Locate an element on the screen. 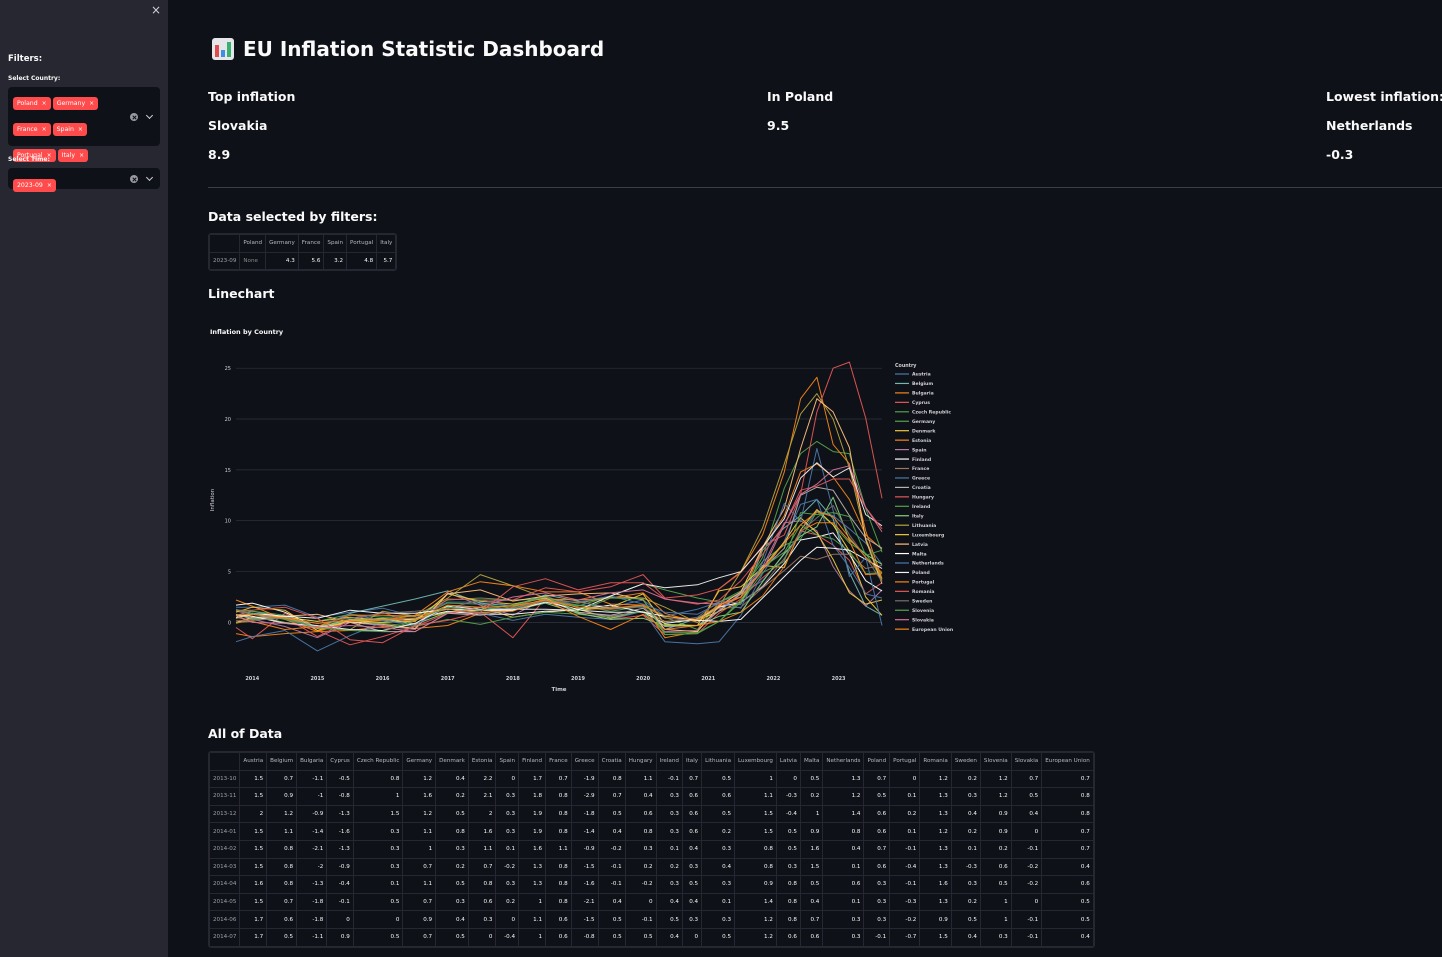 This screenshot has height=957, width=1442. column-header: Finland is located at coordinates (532, 761).